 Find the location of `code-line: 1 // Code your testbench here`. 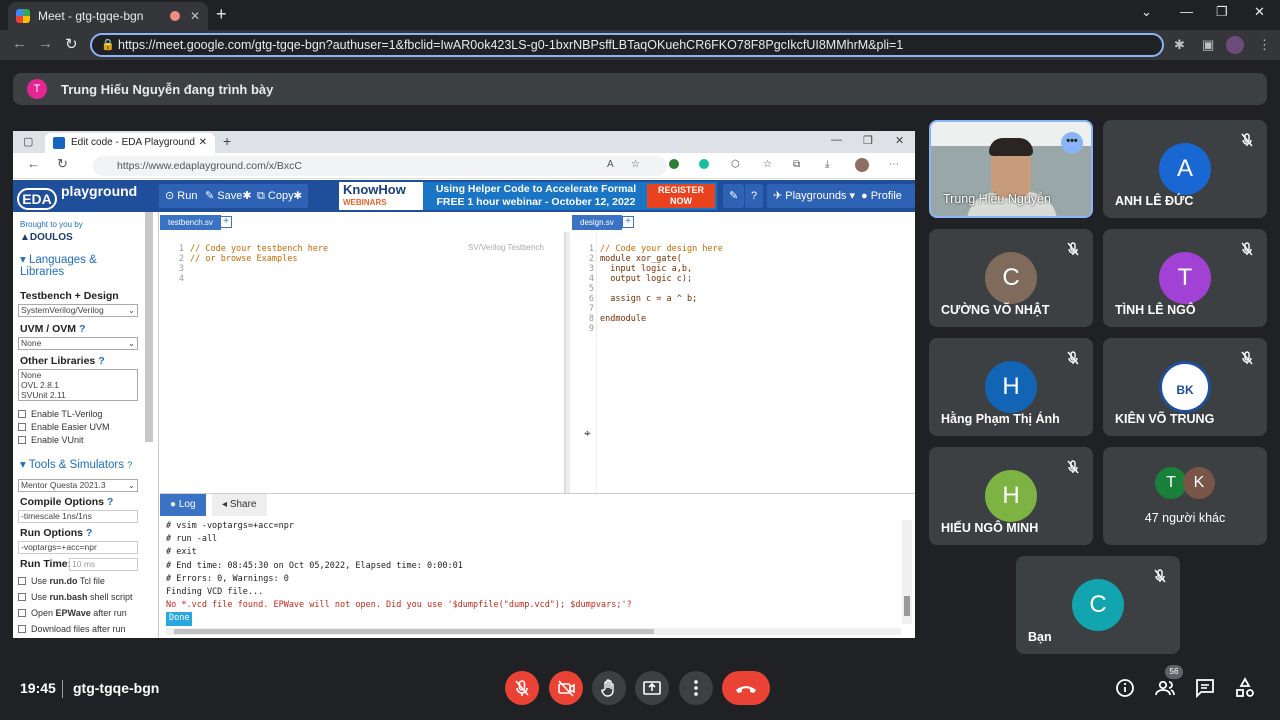

code-line: 1 // Code your testbench here is located at coordinates (249, 249).